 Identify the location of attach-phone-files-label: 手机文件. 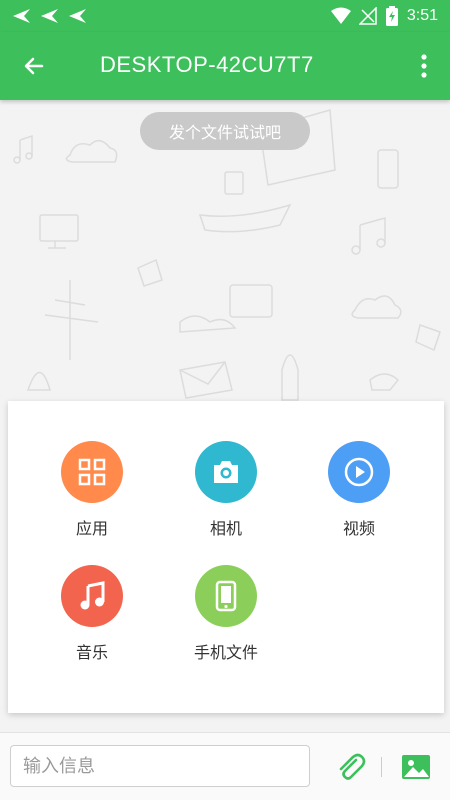
(225, 652).